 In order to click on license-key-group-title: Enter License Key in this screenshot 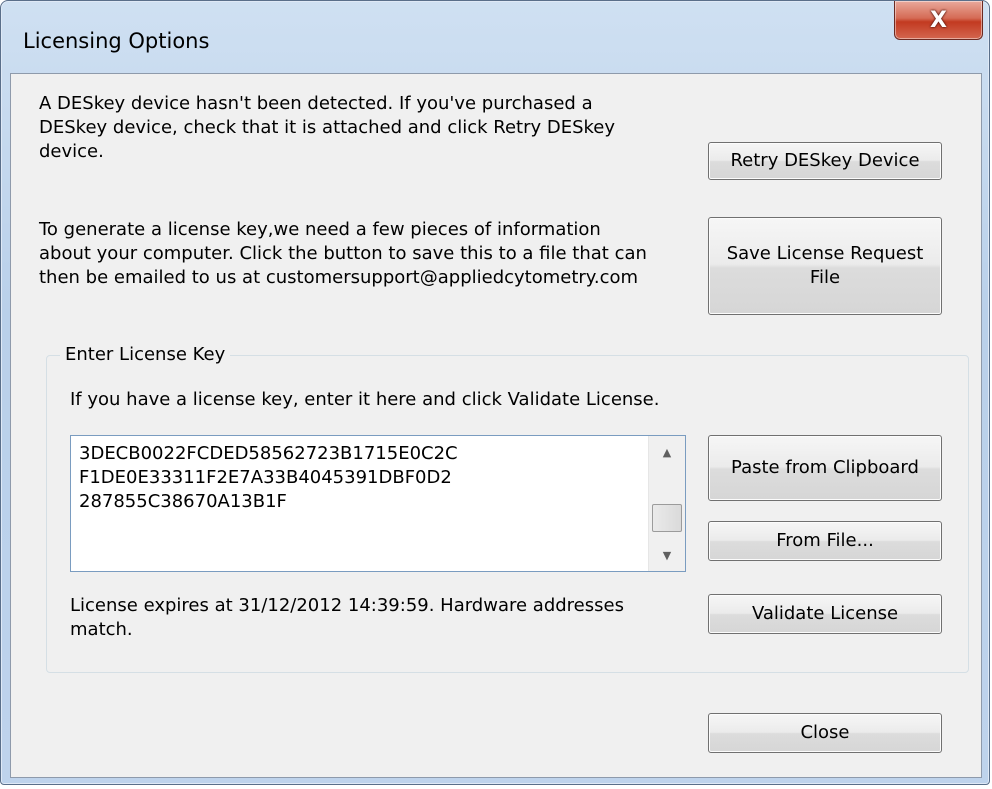, I will do `click(145, 355)`.